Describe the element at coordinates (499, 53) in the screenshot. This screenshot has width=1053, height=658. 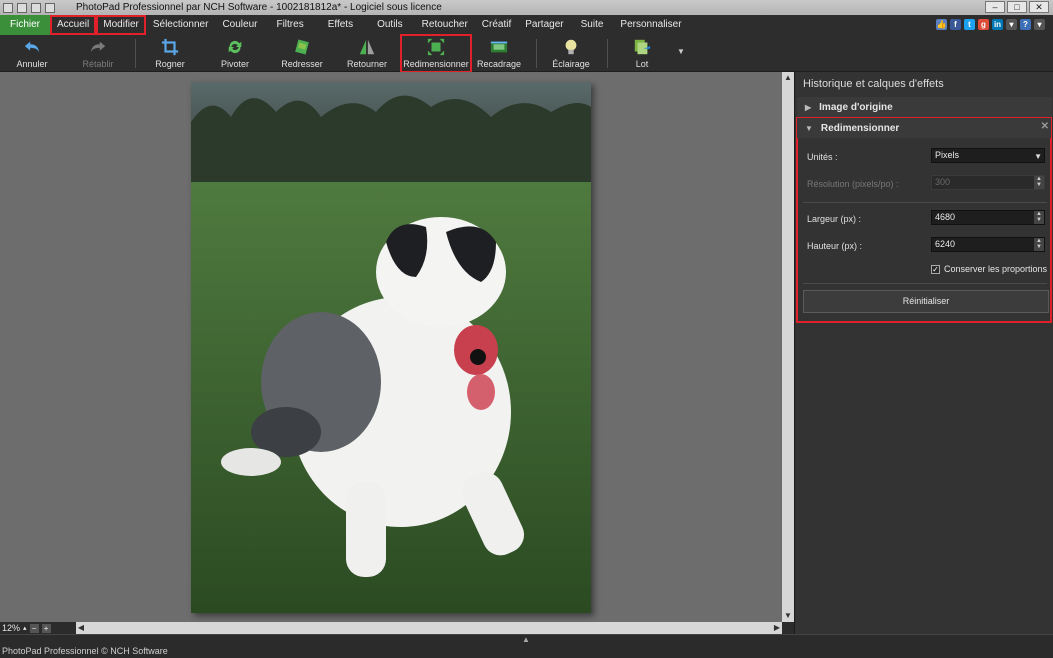
I see `recrop-button: Recadrage` at that location.